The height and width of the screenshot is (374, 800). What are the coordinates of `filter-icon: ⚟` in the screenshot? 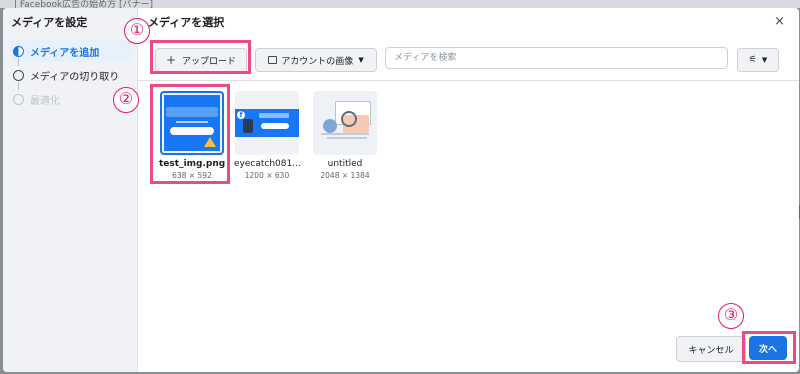 It's located at (752, 60).